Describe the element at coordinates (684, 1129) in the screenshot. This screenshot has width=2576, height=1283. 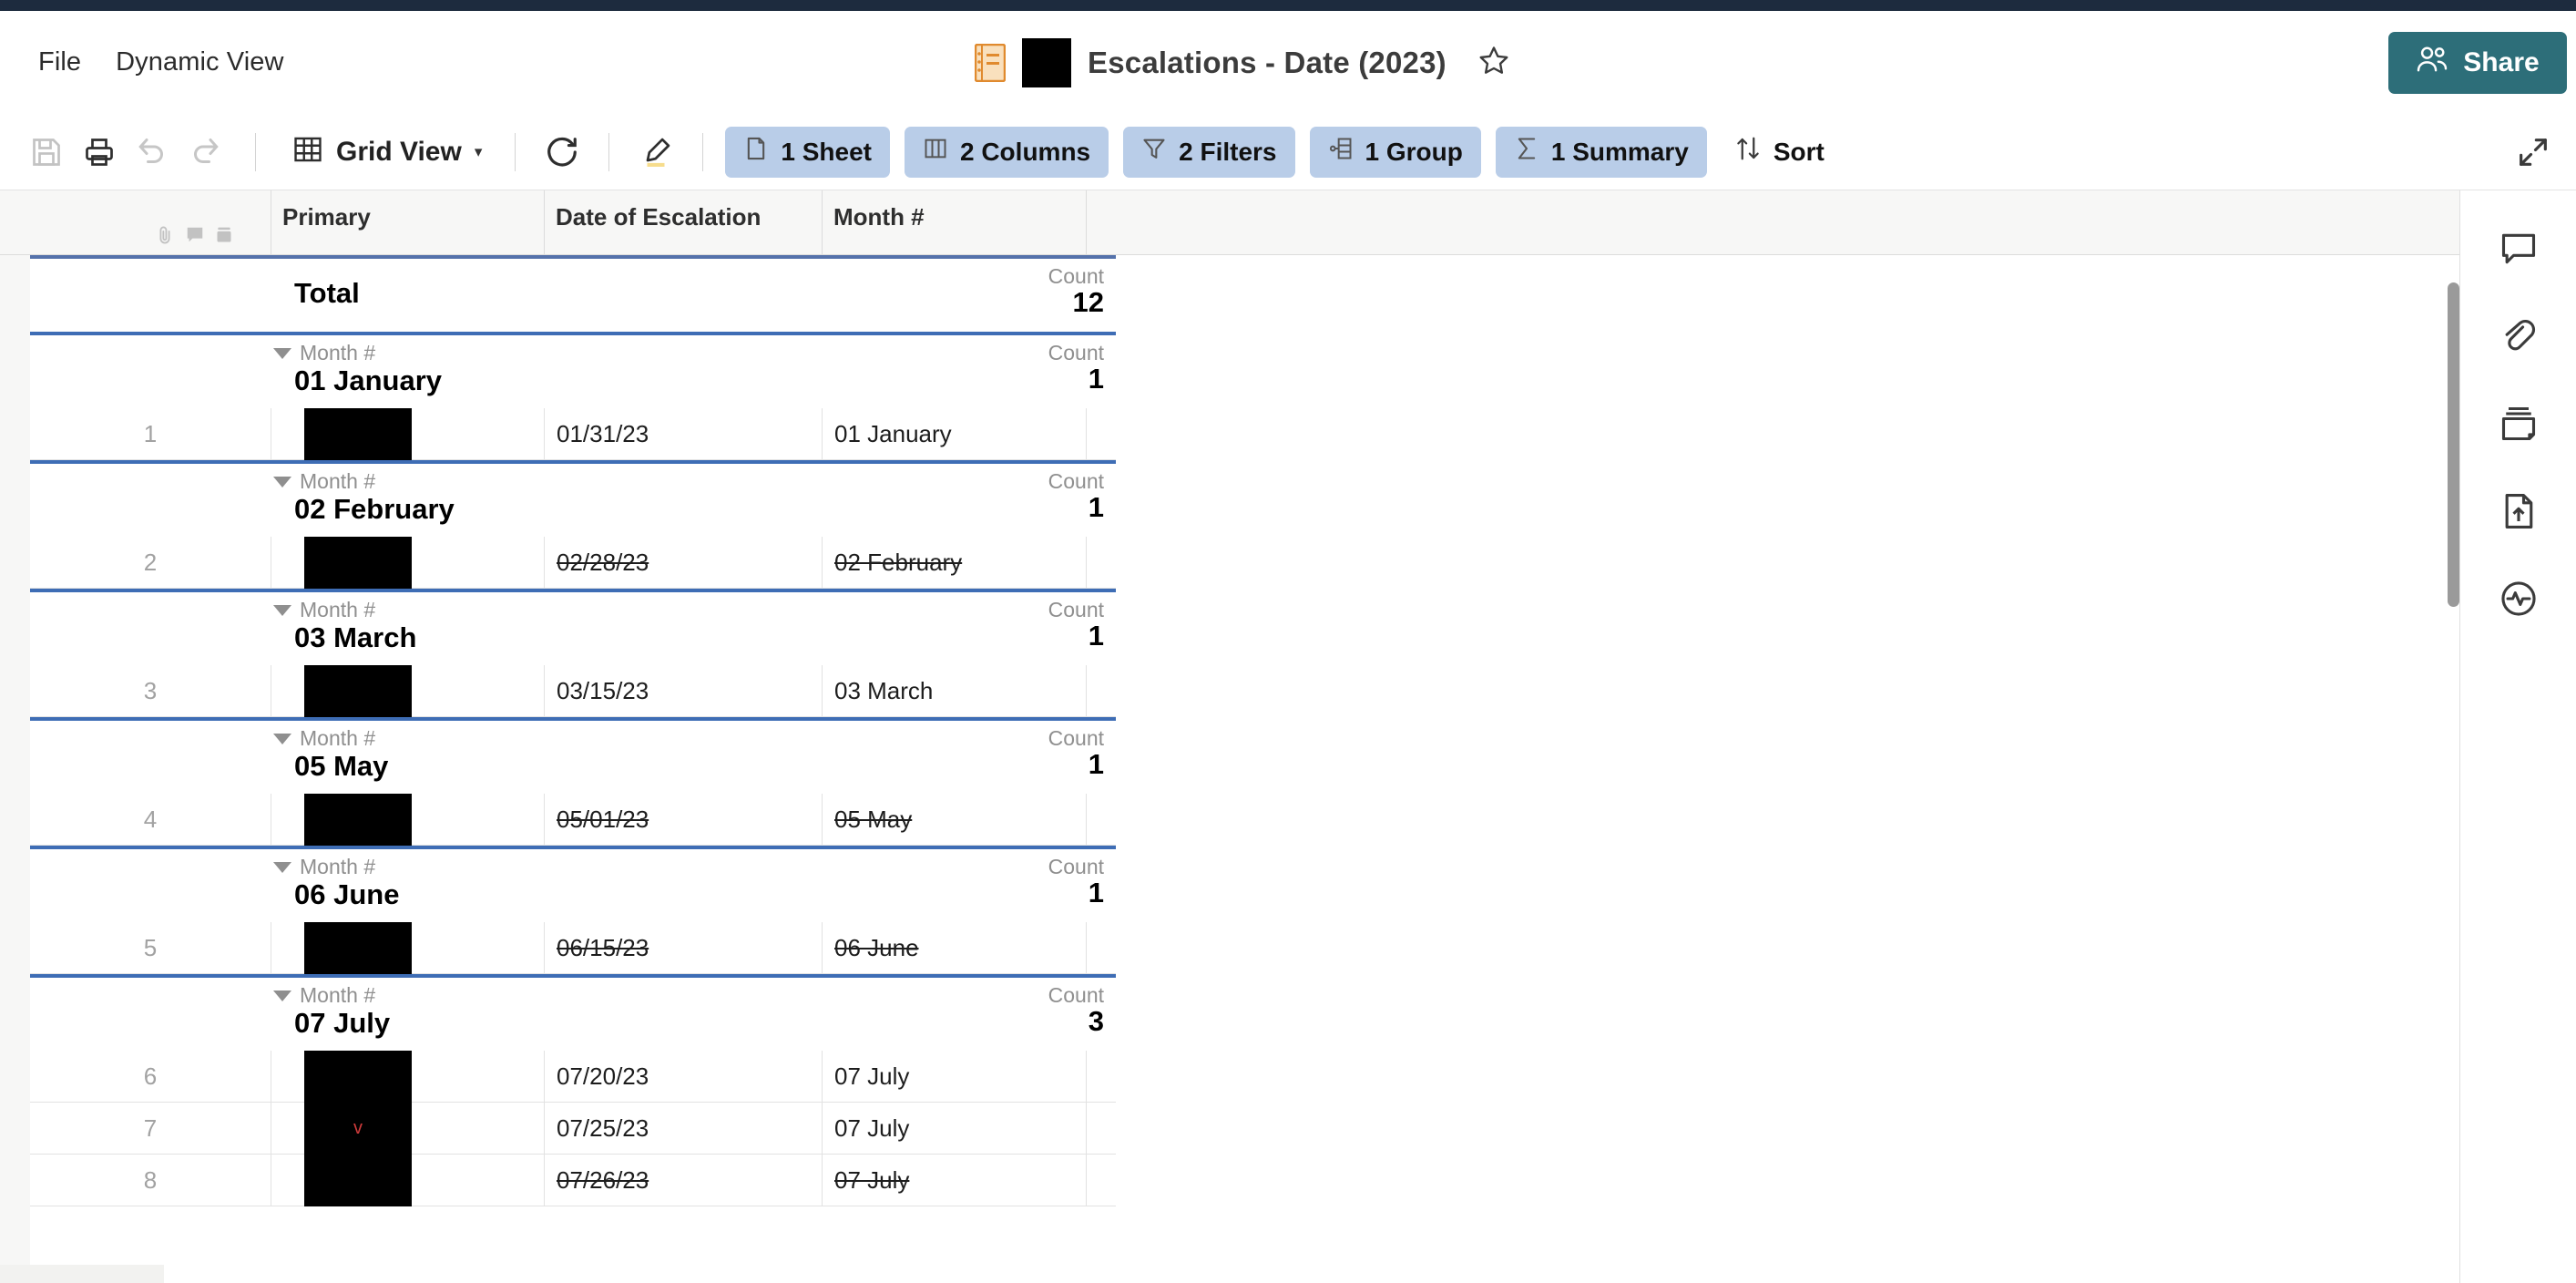
I see `cell-date-of-escalation: 07/25/23` at that location.